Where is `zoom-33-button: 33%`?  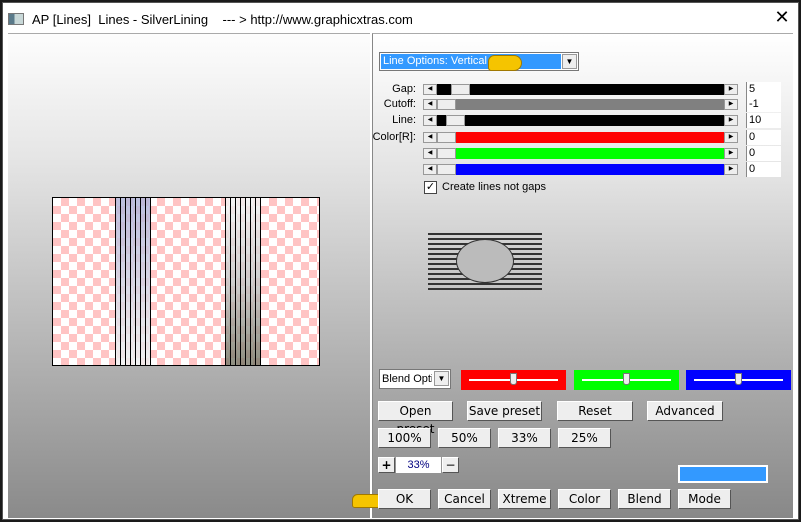 zoom-33-button: 33% is located at coordinates (524, 438).